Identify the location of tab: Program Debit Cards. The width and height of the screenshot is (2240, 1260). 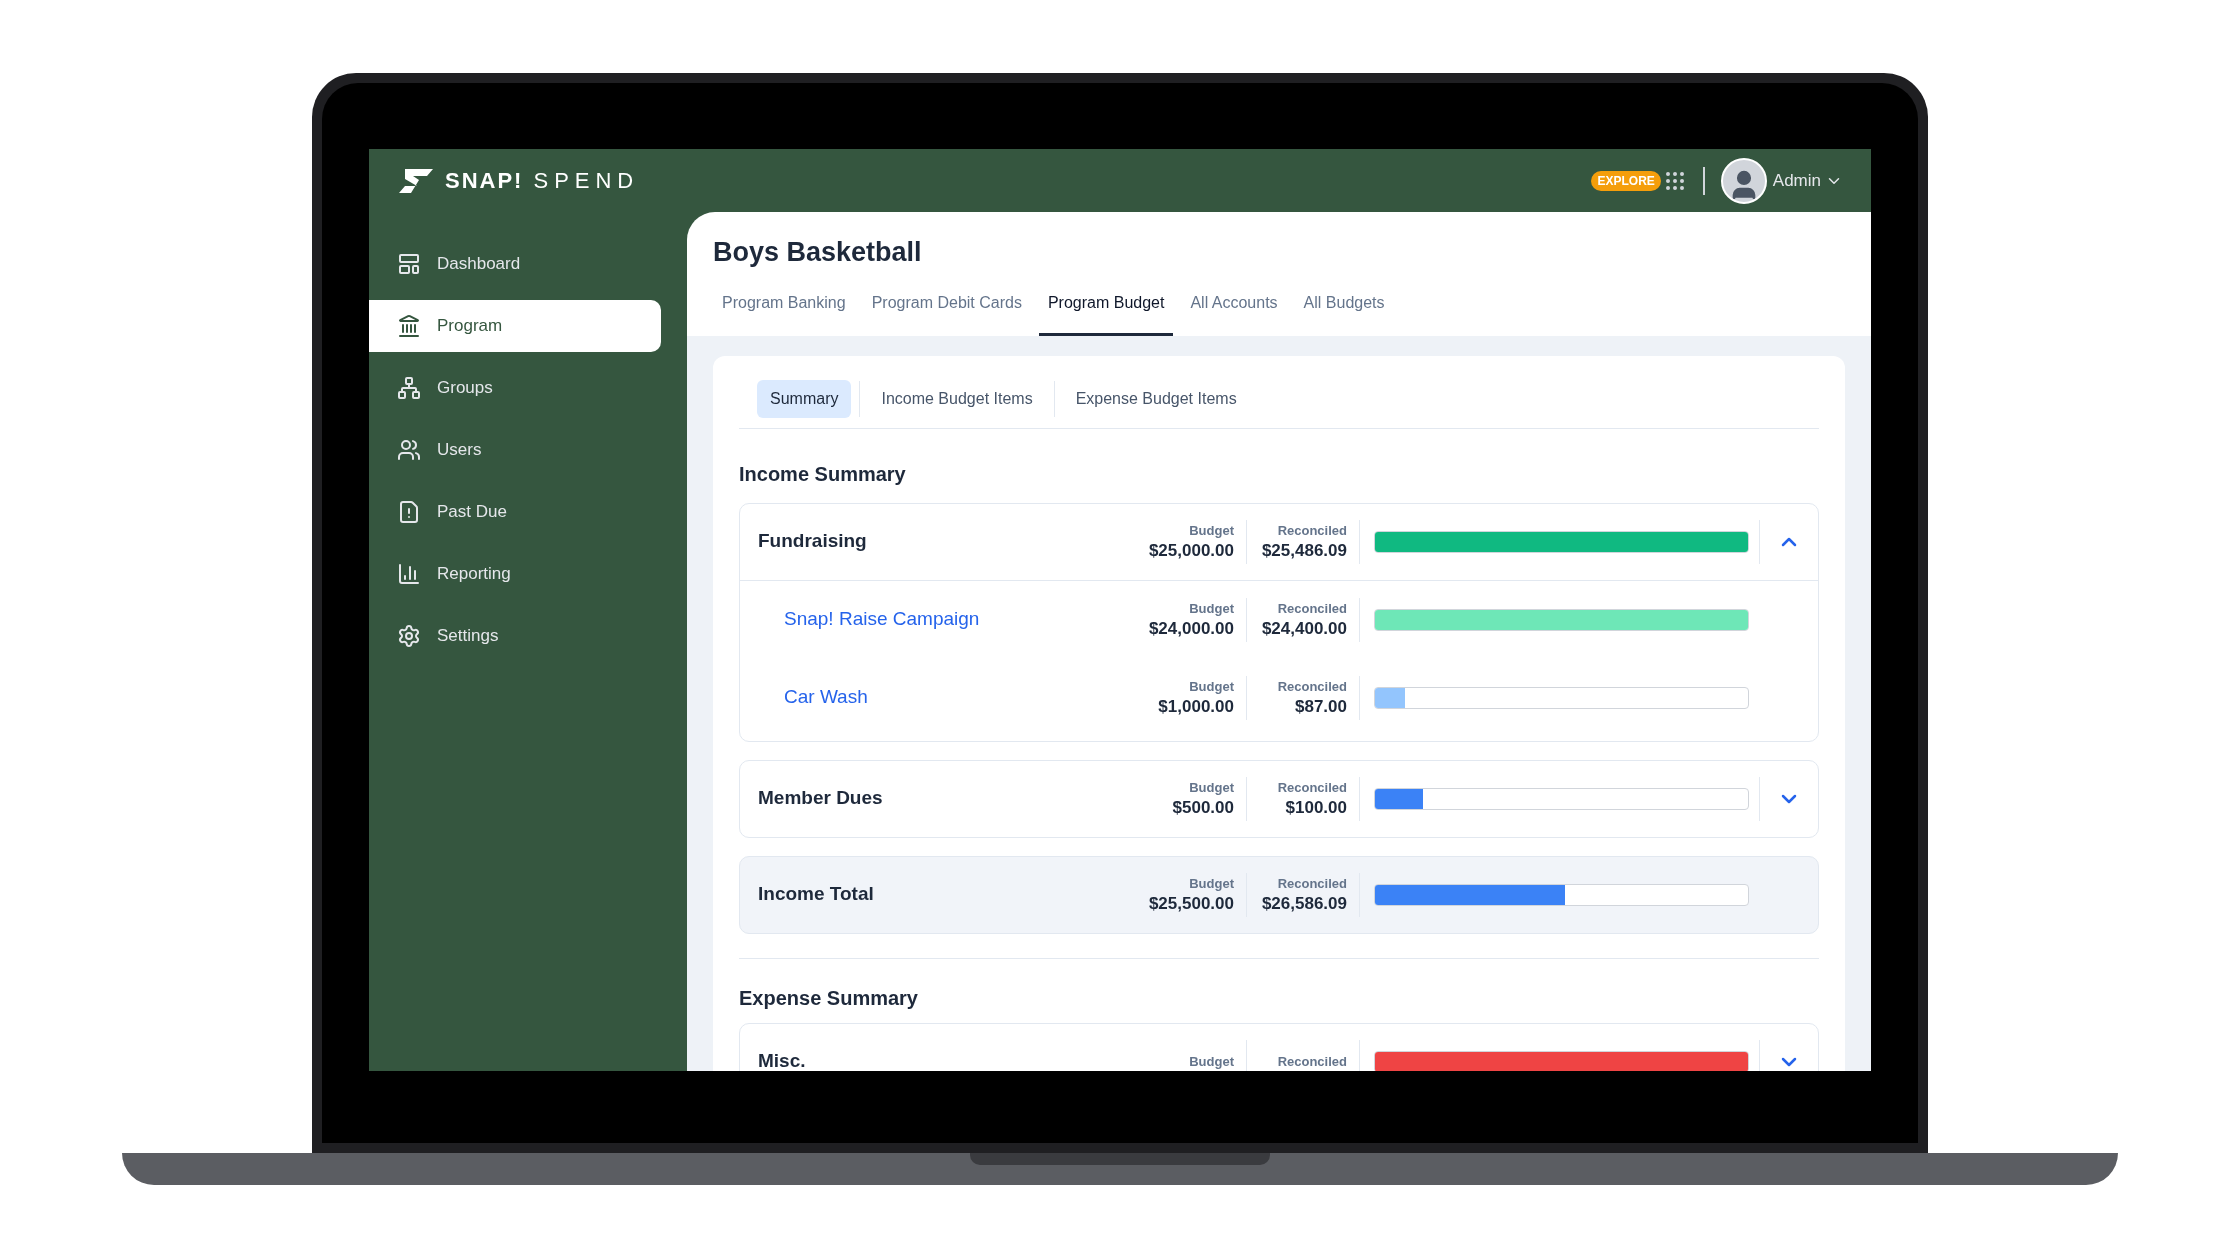
(946, 311).